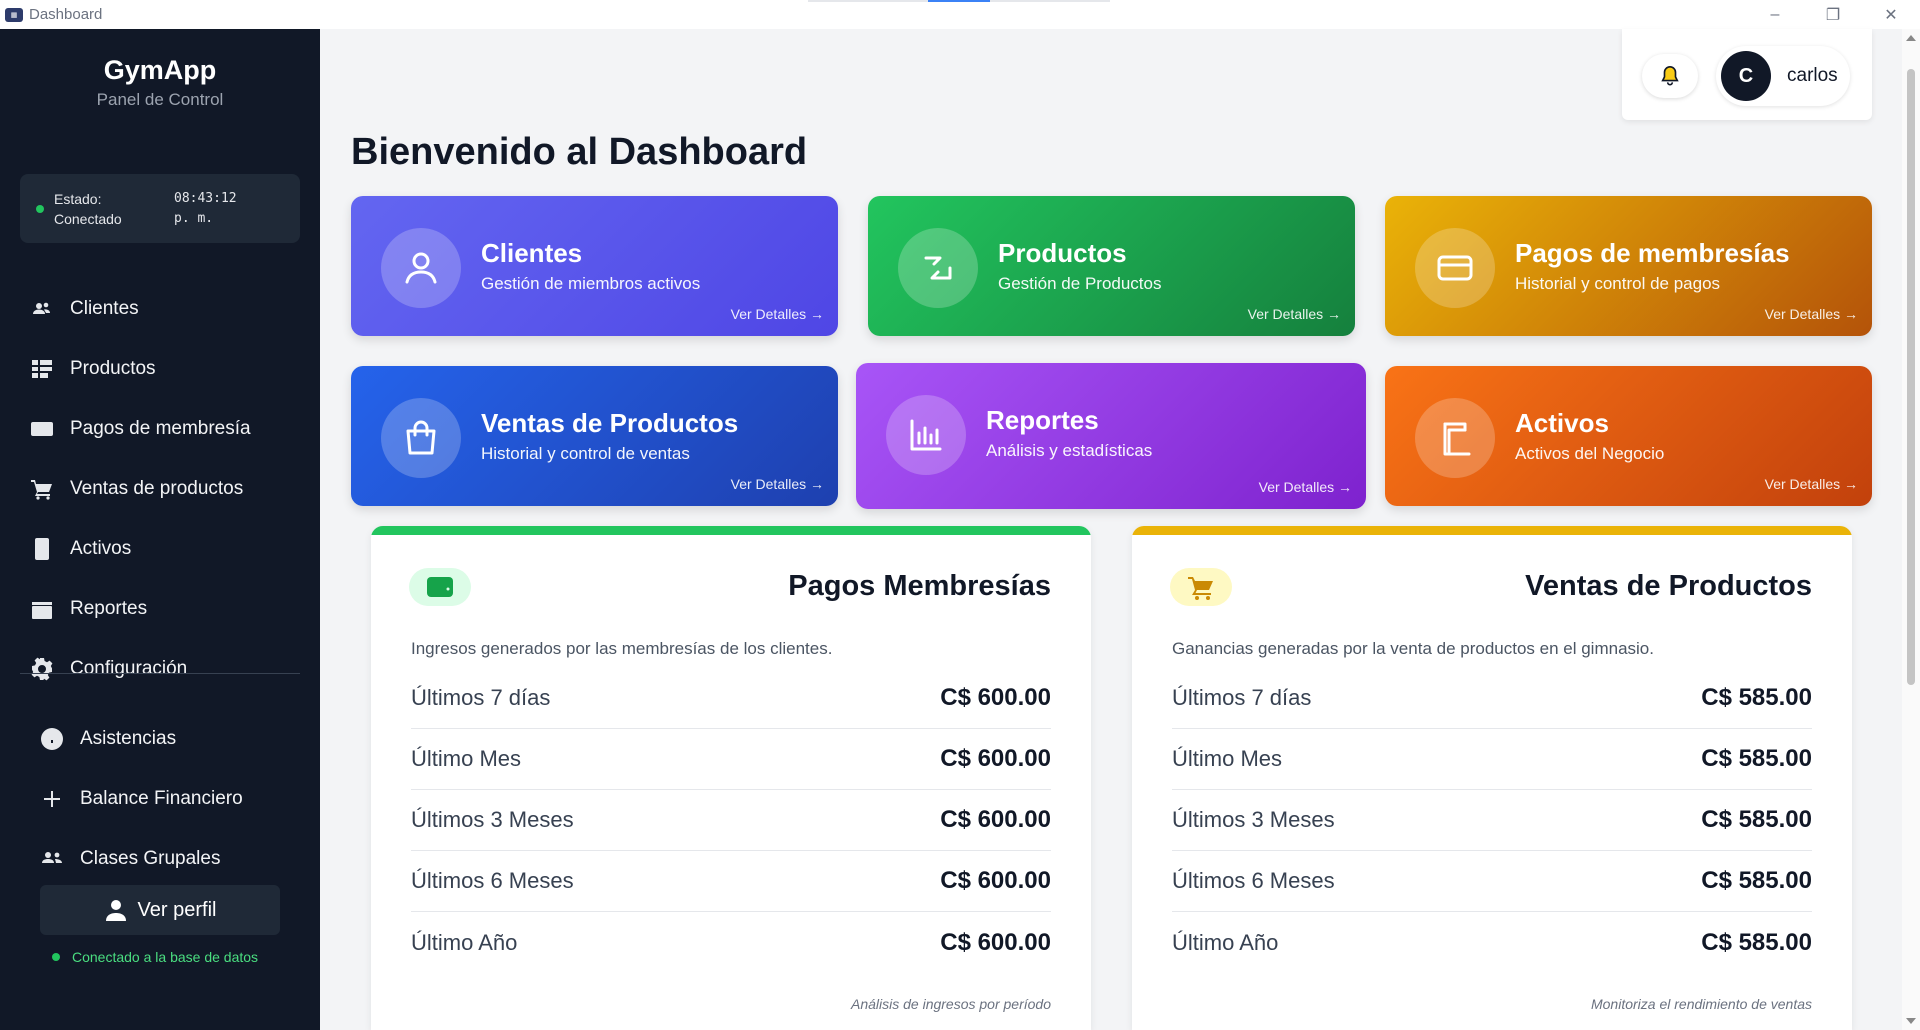 This screenshot has height=1030, width=1920. What do you see at coordinates (177, 909) in the screenshot?
I see `view-profile-label: Ver perfil` at bounding box center [177, 909].